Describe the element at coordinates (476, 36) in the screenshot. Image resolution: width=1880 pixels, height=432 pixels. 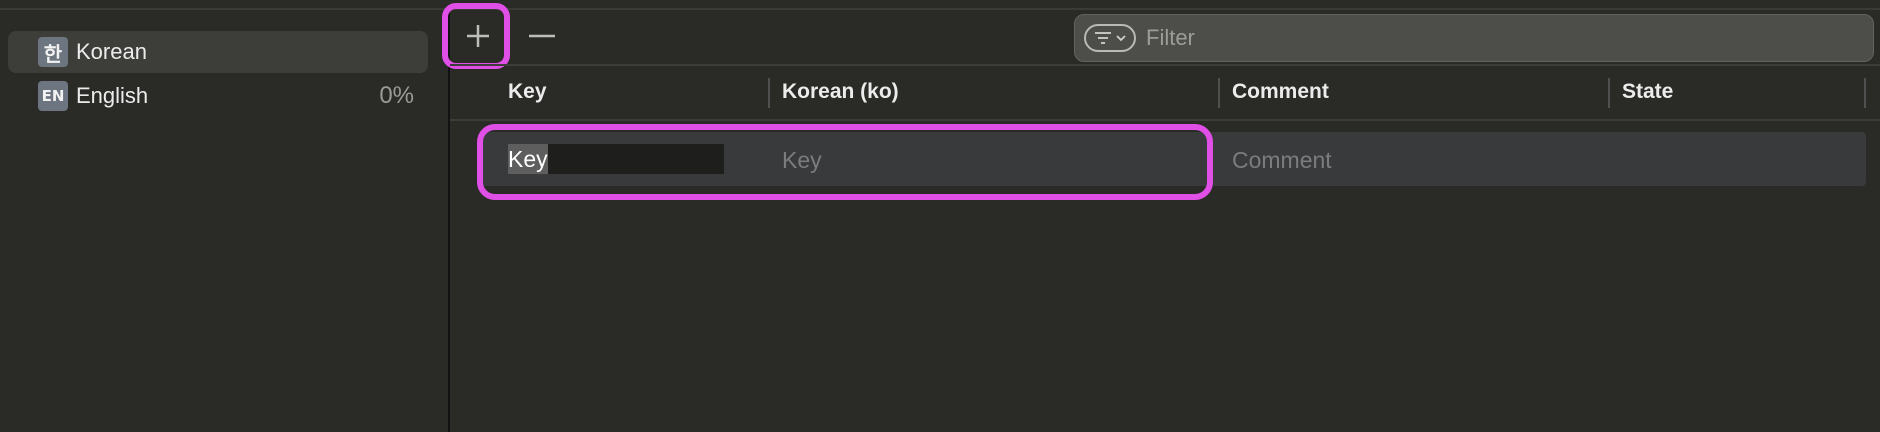
I see `add-button-highlight` at that location.